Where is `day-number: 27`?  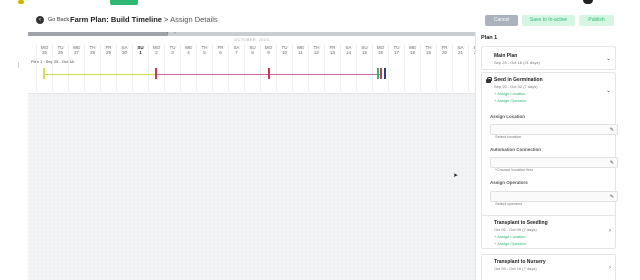 day-number: 27 is located at coordinates (76, 52).